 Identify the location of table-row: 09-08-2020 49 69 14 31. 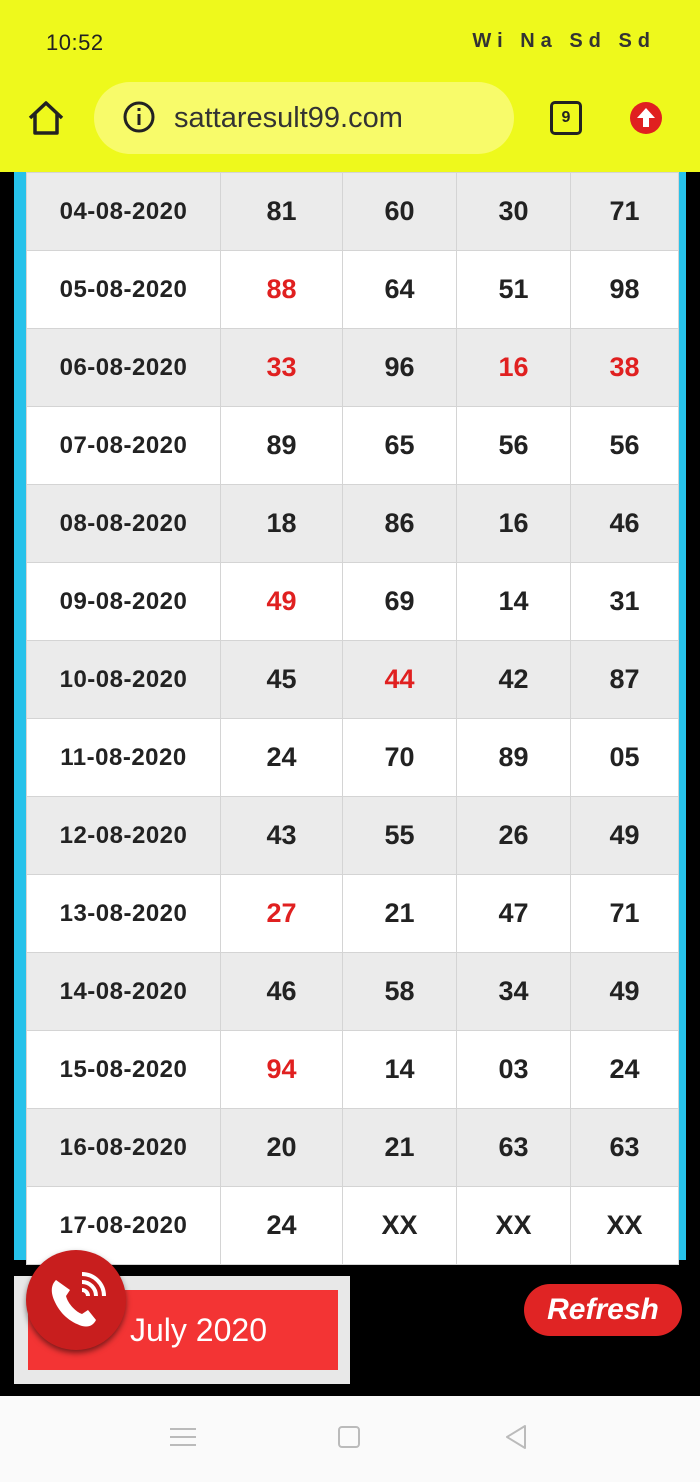
(352, 601).